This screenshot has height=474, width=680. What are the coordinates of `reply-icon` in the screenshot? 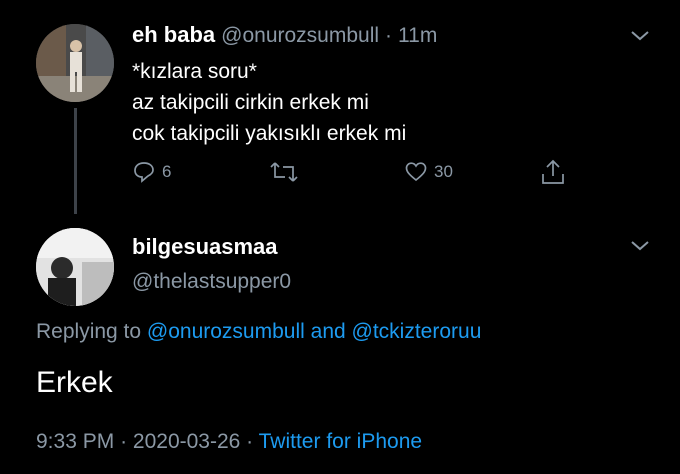 It's located at (144, 172).